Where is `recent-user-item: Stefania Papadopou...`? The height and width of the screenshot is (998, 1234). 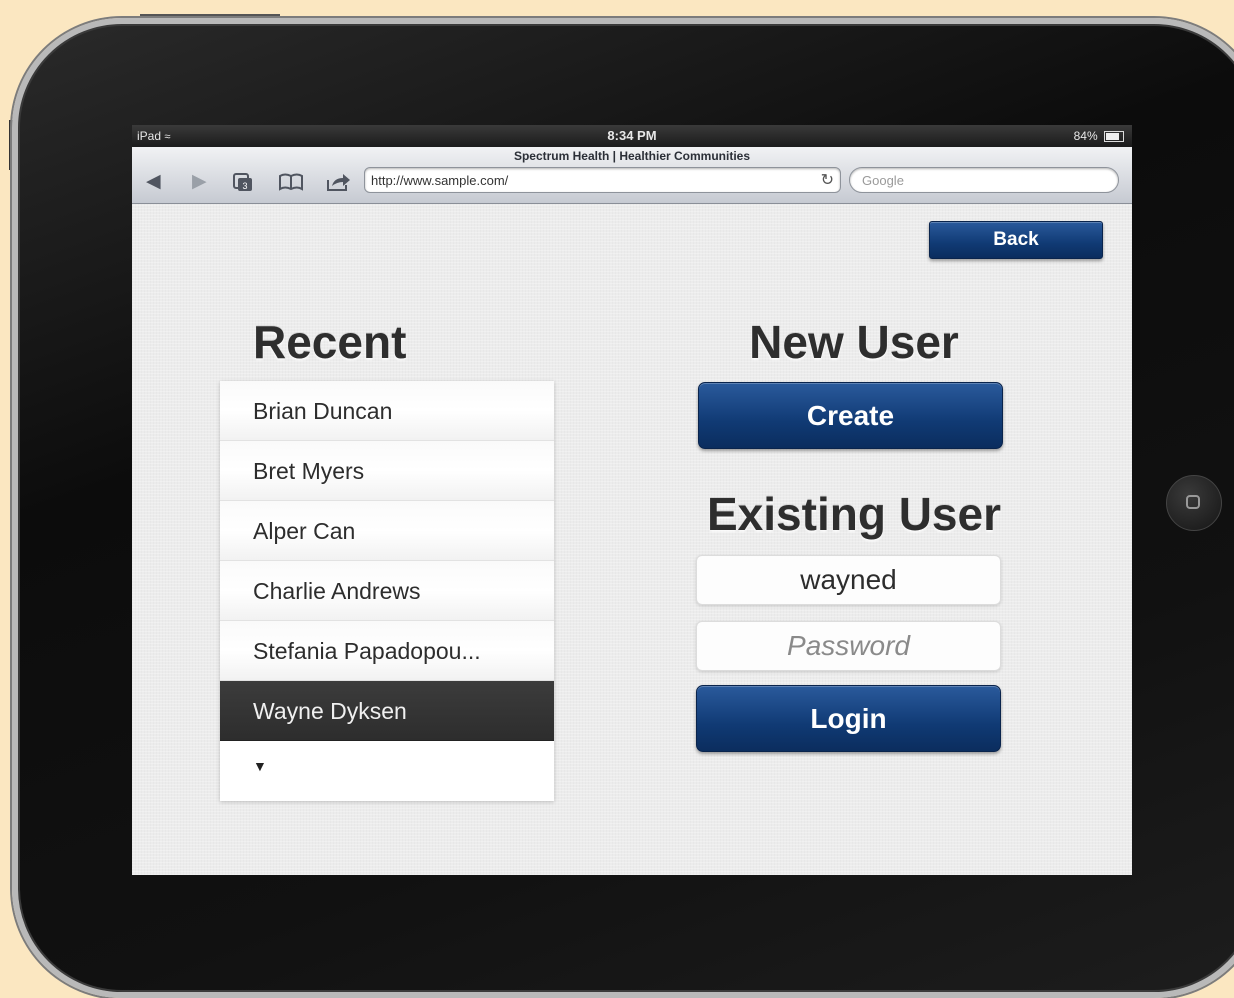 recent-user-item: Stefania Papadopou... is located at coordinates (387, 651).